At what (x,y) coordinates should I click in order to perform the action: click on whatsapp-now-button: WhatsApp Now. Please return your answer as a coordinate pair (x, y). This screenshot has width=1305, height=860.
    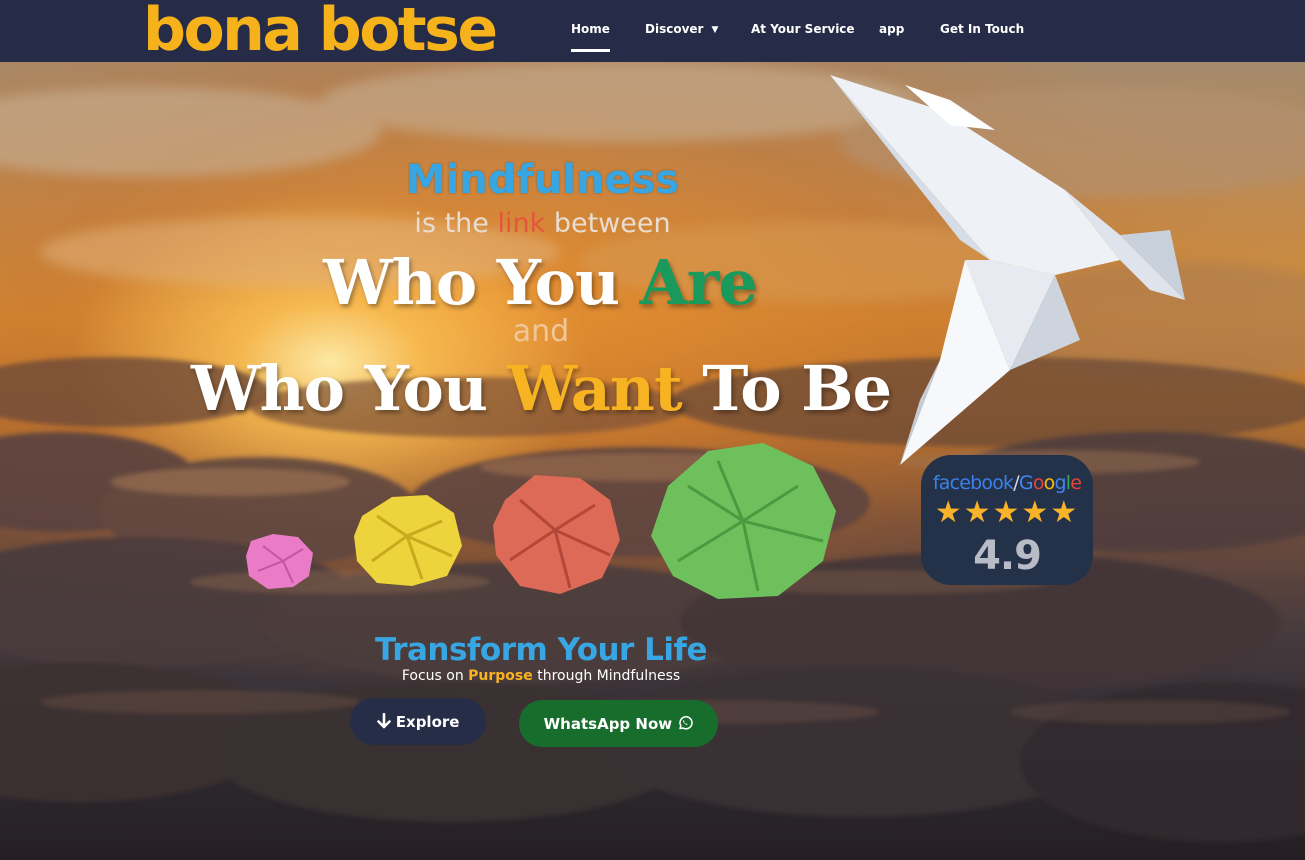
    Looking at the image, I should click on (618, 723).